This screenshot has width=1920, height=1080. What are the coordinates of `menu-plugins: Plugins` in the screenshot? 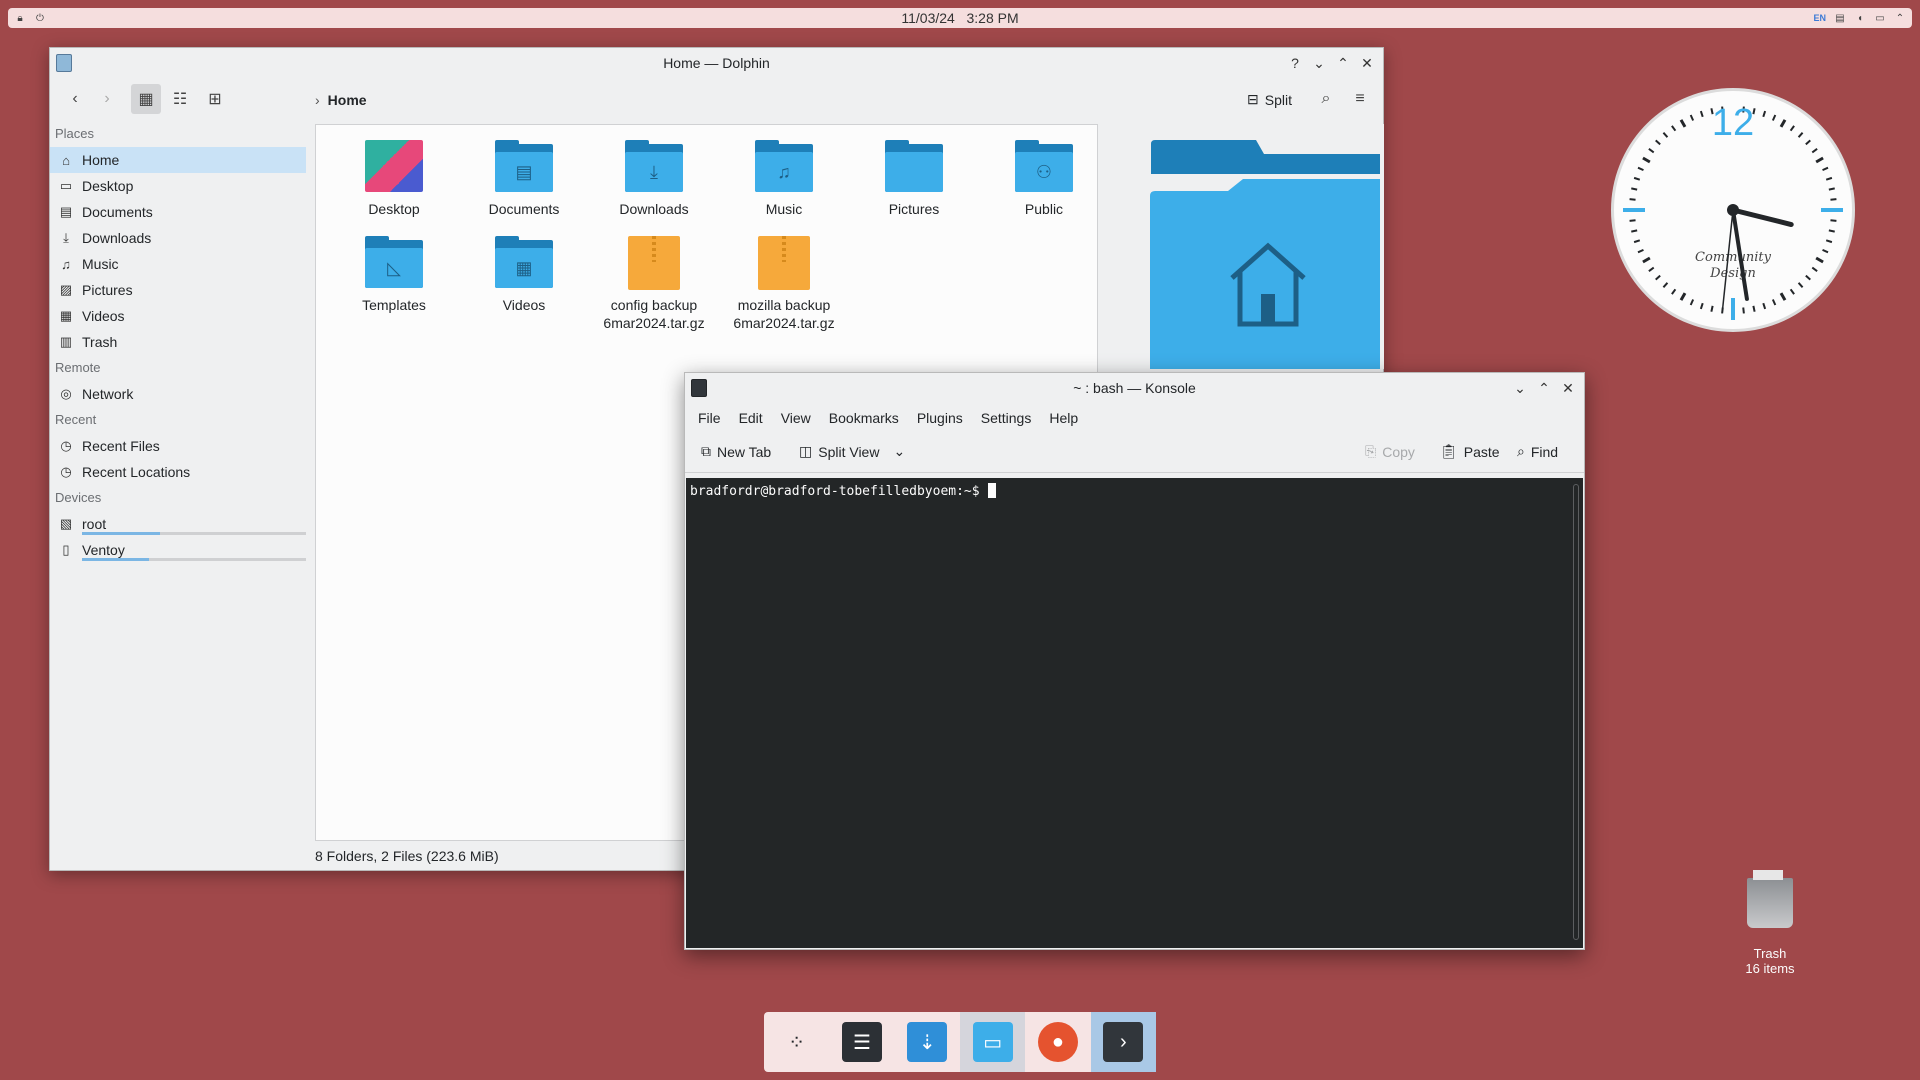 It's located at (940, 418).